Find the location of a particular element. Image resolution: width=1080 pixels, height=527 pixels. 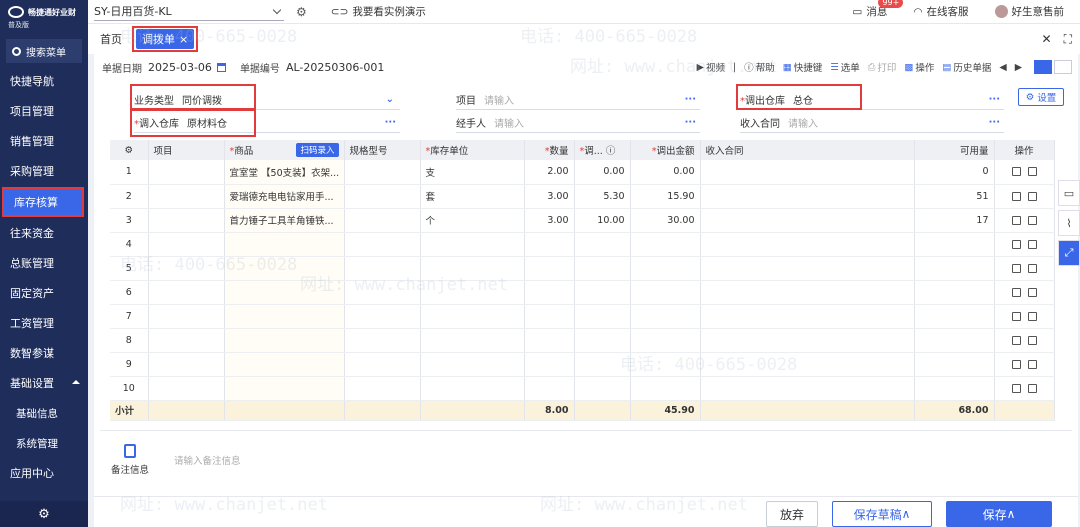

view-list-icon is located at coordinates (1043, 67).